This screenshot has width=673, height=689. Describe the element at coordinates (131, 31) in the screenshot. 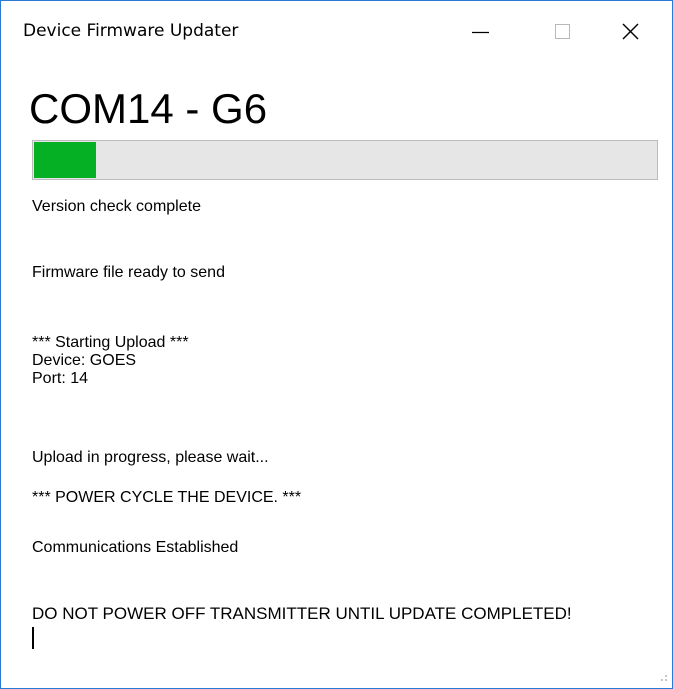

I see `window-title: Device Firmware Updater` at that location.